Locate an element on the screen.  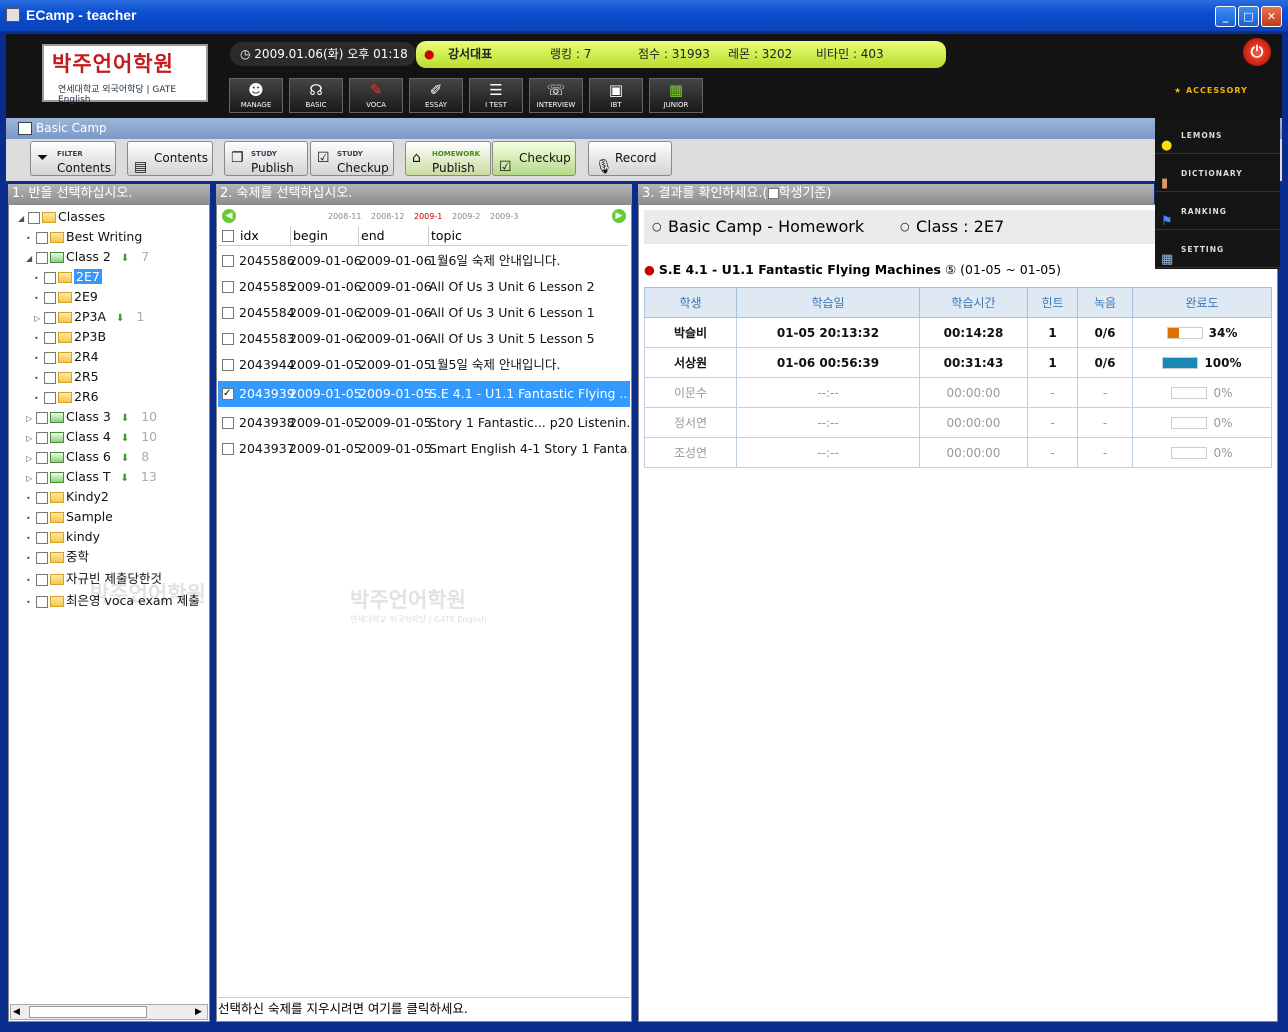
homework-publish-button: ⌂ HOMEWORK Publish is located at coordinates (448, 158).